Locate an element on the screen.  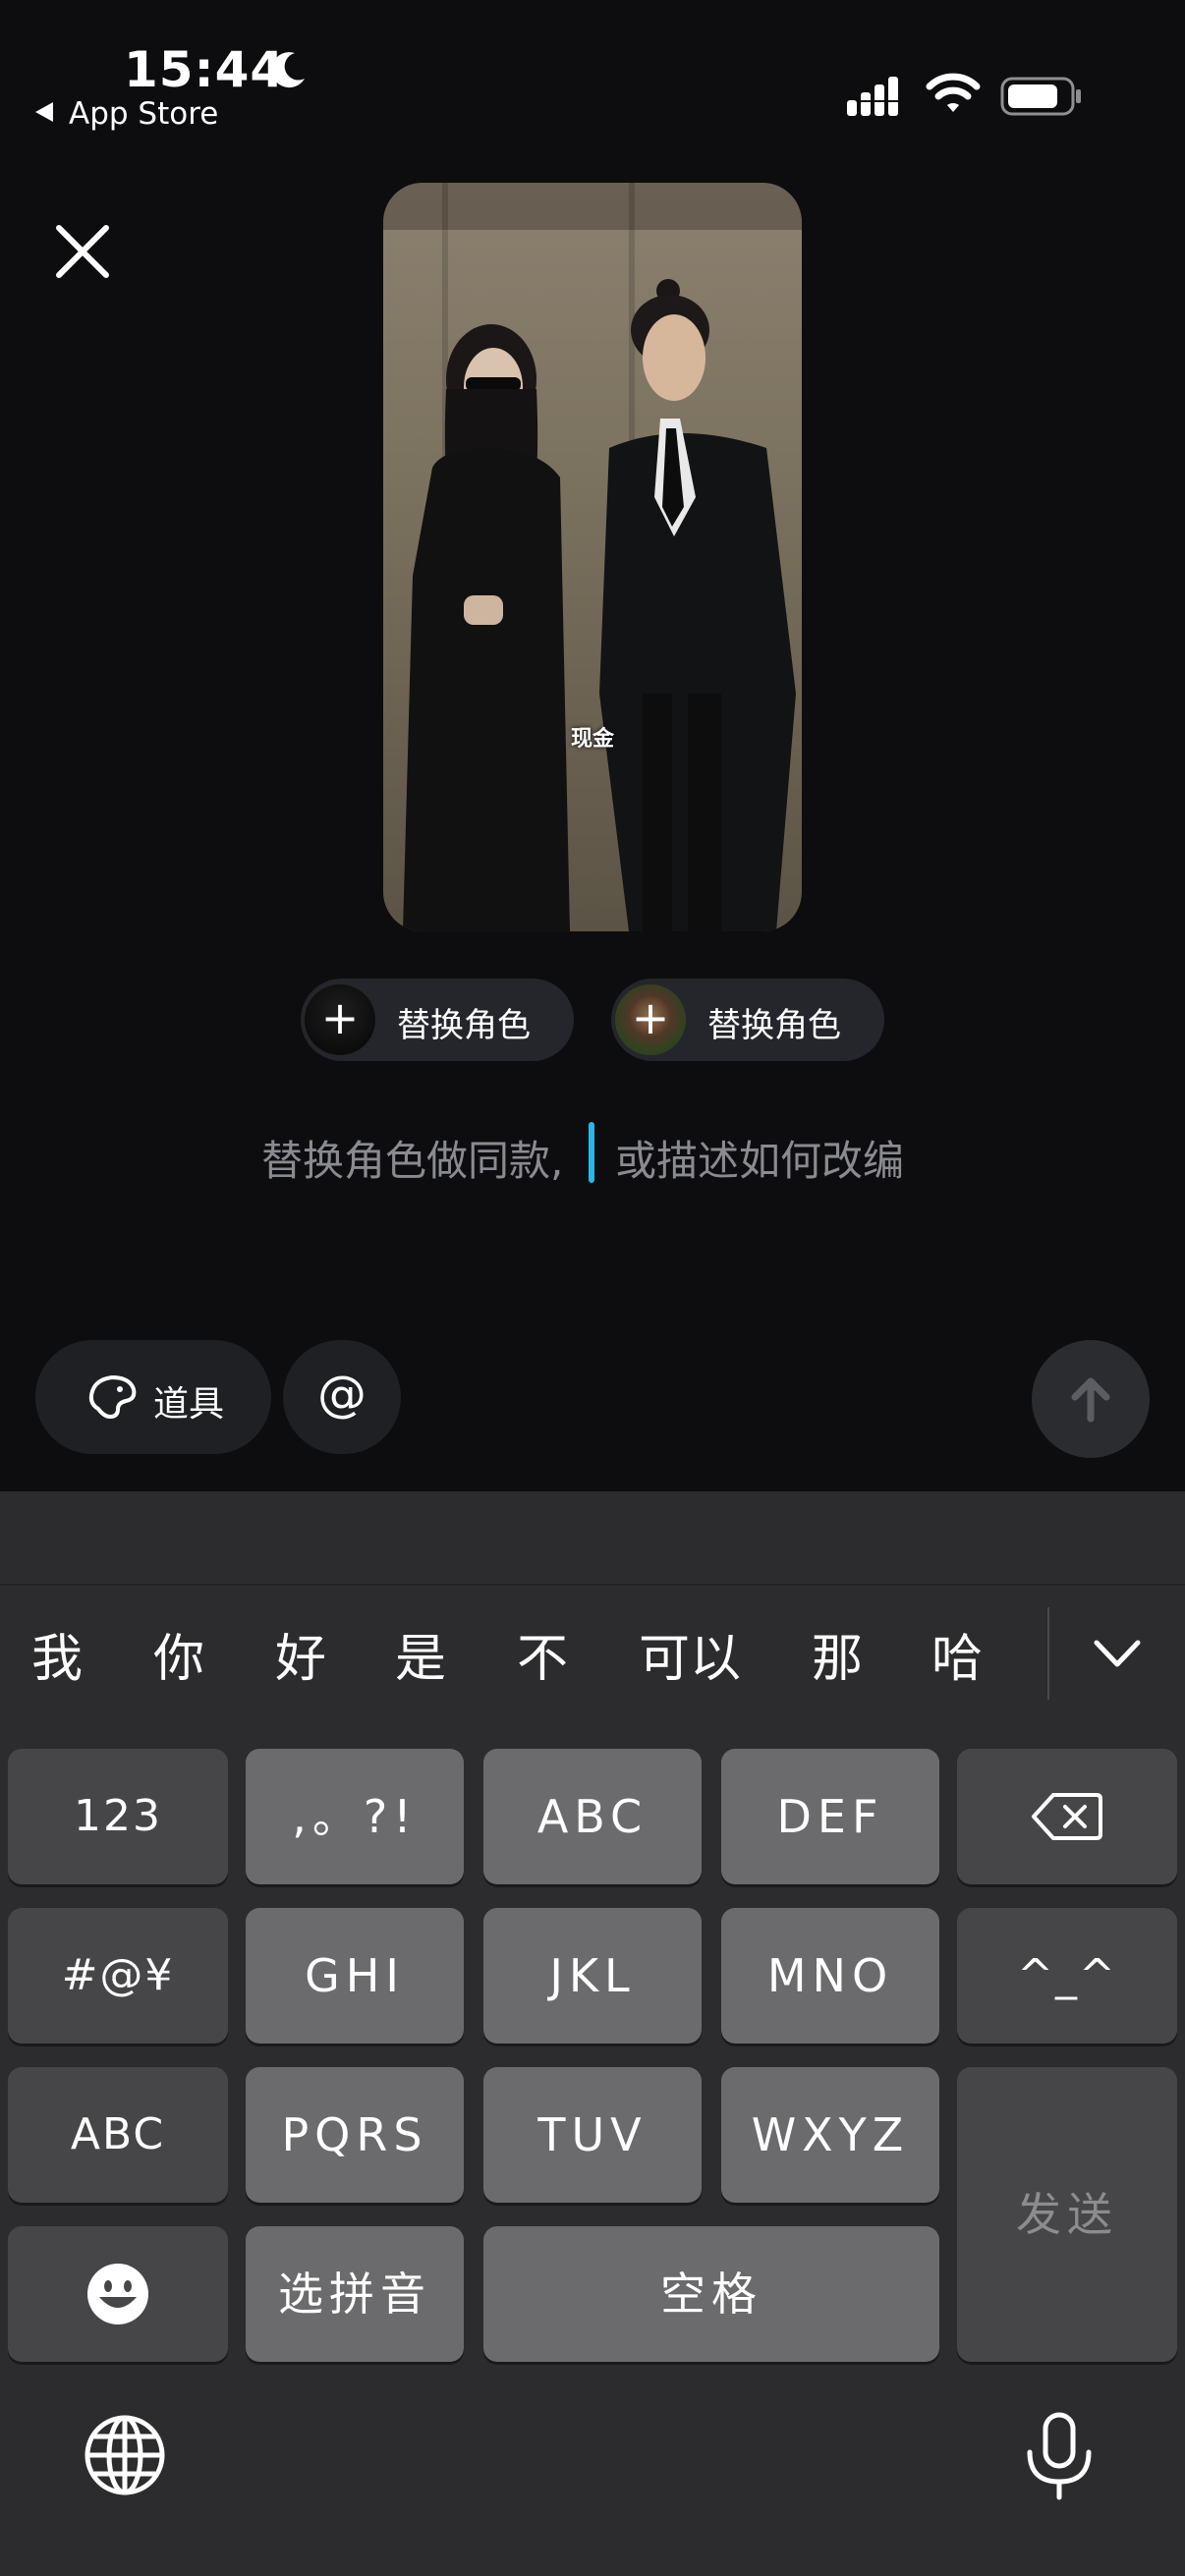
props-button: 道具 is located at coordinates (153, 1397).